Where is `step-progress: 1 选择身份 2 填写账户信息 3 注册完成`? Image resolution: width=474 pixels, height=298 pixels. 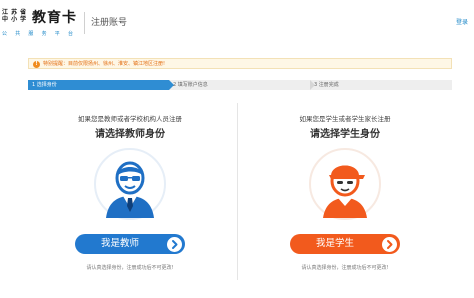
step-progress: 1 选择身份 2 填写账户信息 3 注册完成 is located at coordinates (240, 85).